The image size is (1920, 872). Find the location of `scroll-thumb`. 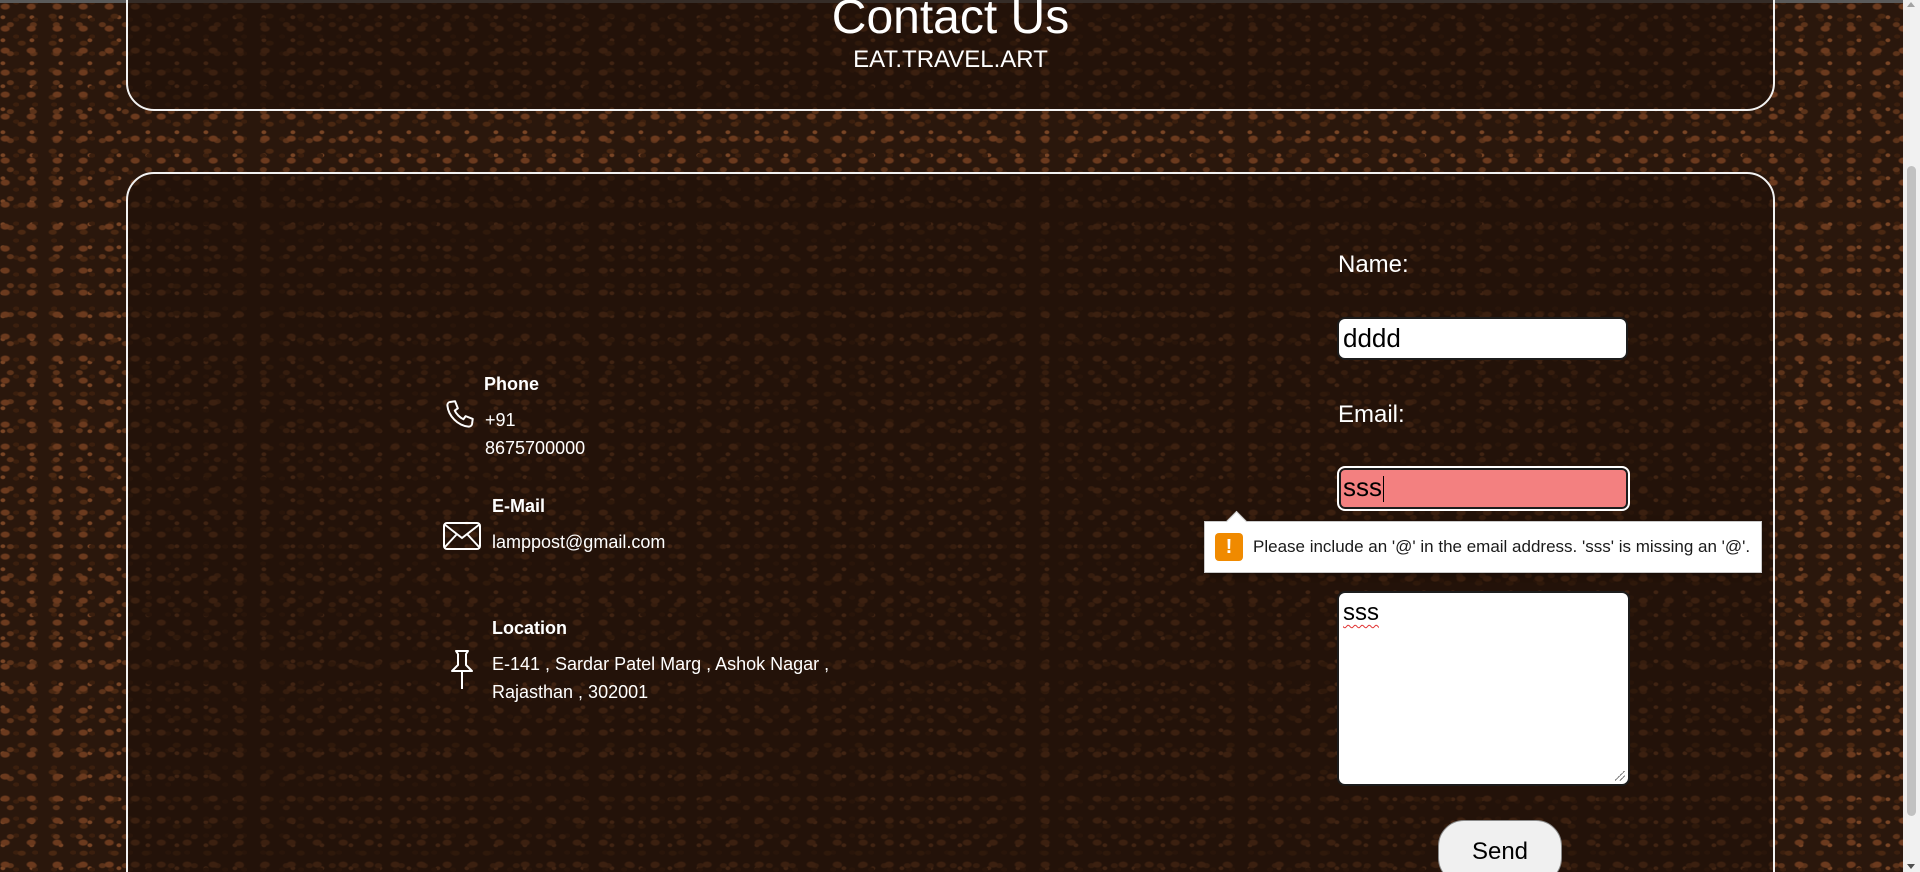

scroll-thumb is located at coordinates (1911, 491).